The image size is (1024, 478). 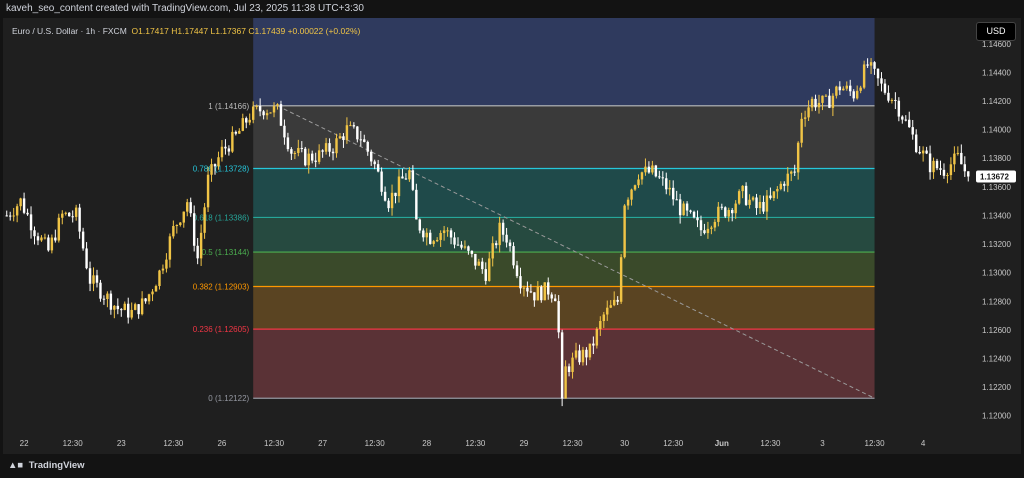 I want to click on time-tick-label: 29, so click(x=523, y=443).